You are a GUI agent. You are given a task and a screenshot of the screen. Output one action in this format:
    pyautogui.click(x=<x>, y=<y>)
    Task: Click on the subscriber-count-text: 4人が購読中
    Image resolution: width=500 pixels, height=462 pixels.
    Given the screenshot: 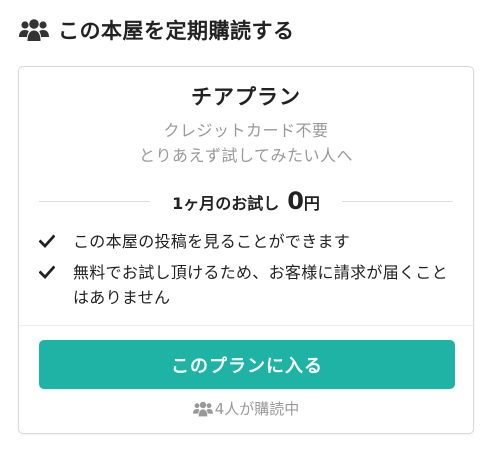 What is the action you would take?
    pyautogui.click(x=257, y=409)
    